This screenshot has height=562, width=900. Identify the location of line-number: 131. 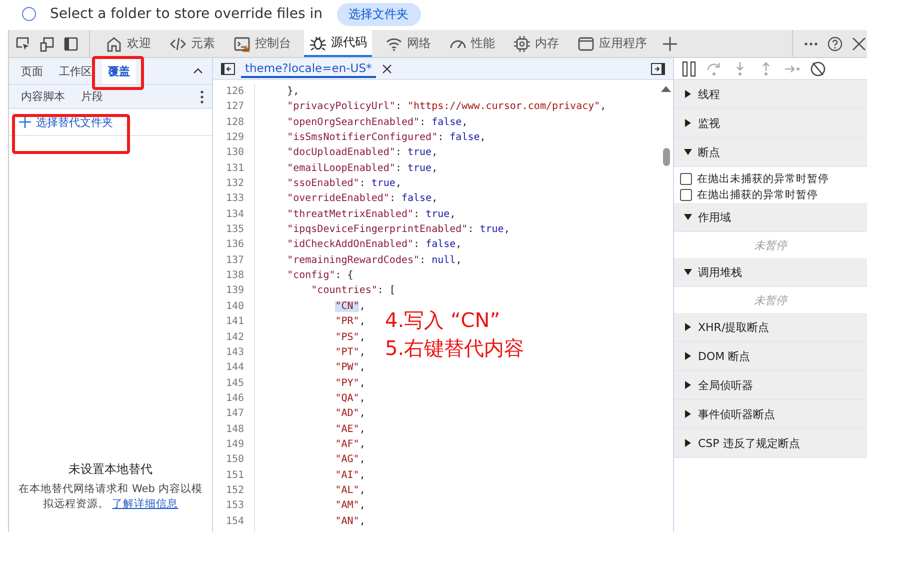
(234, 169).